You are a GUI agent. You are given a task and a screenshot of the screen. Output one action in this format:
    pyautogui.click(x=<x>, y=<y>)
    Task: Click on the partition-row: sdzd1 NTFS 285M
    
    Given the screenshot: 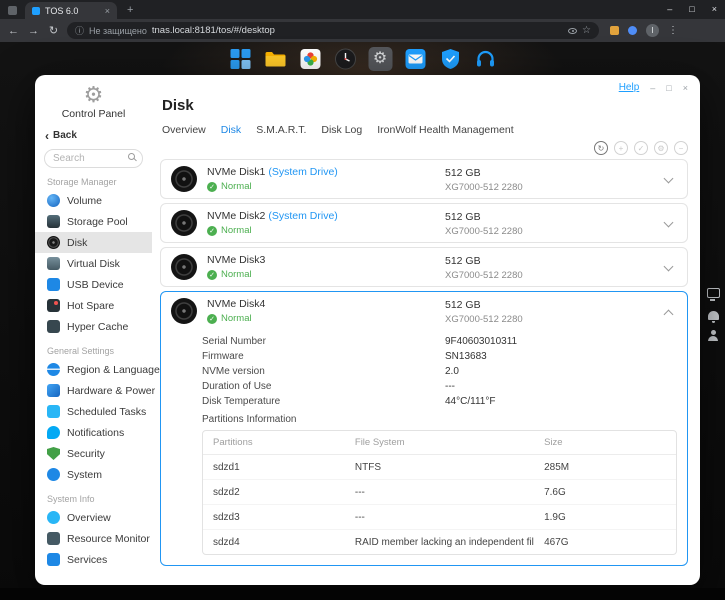 What is the action you would take?
    pyautogui.click(x=439, y=467)
    